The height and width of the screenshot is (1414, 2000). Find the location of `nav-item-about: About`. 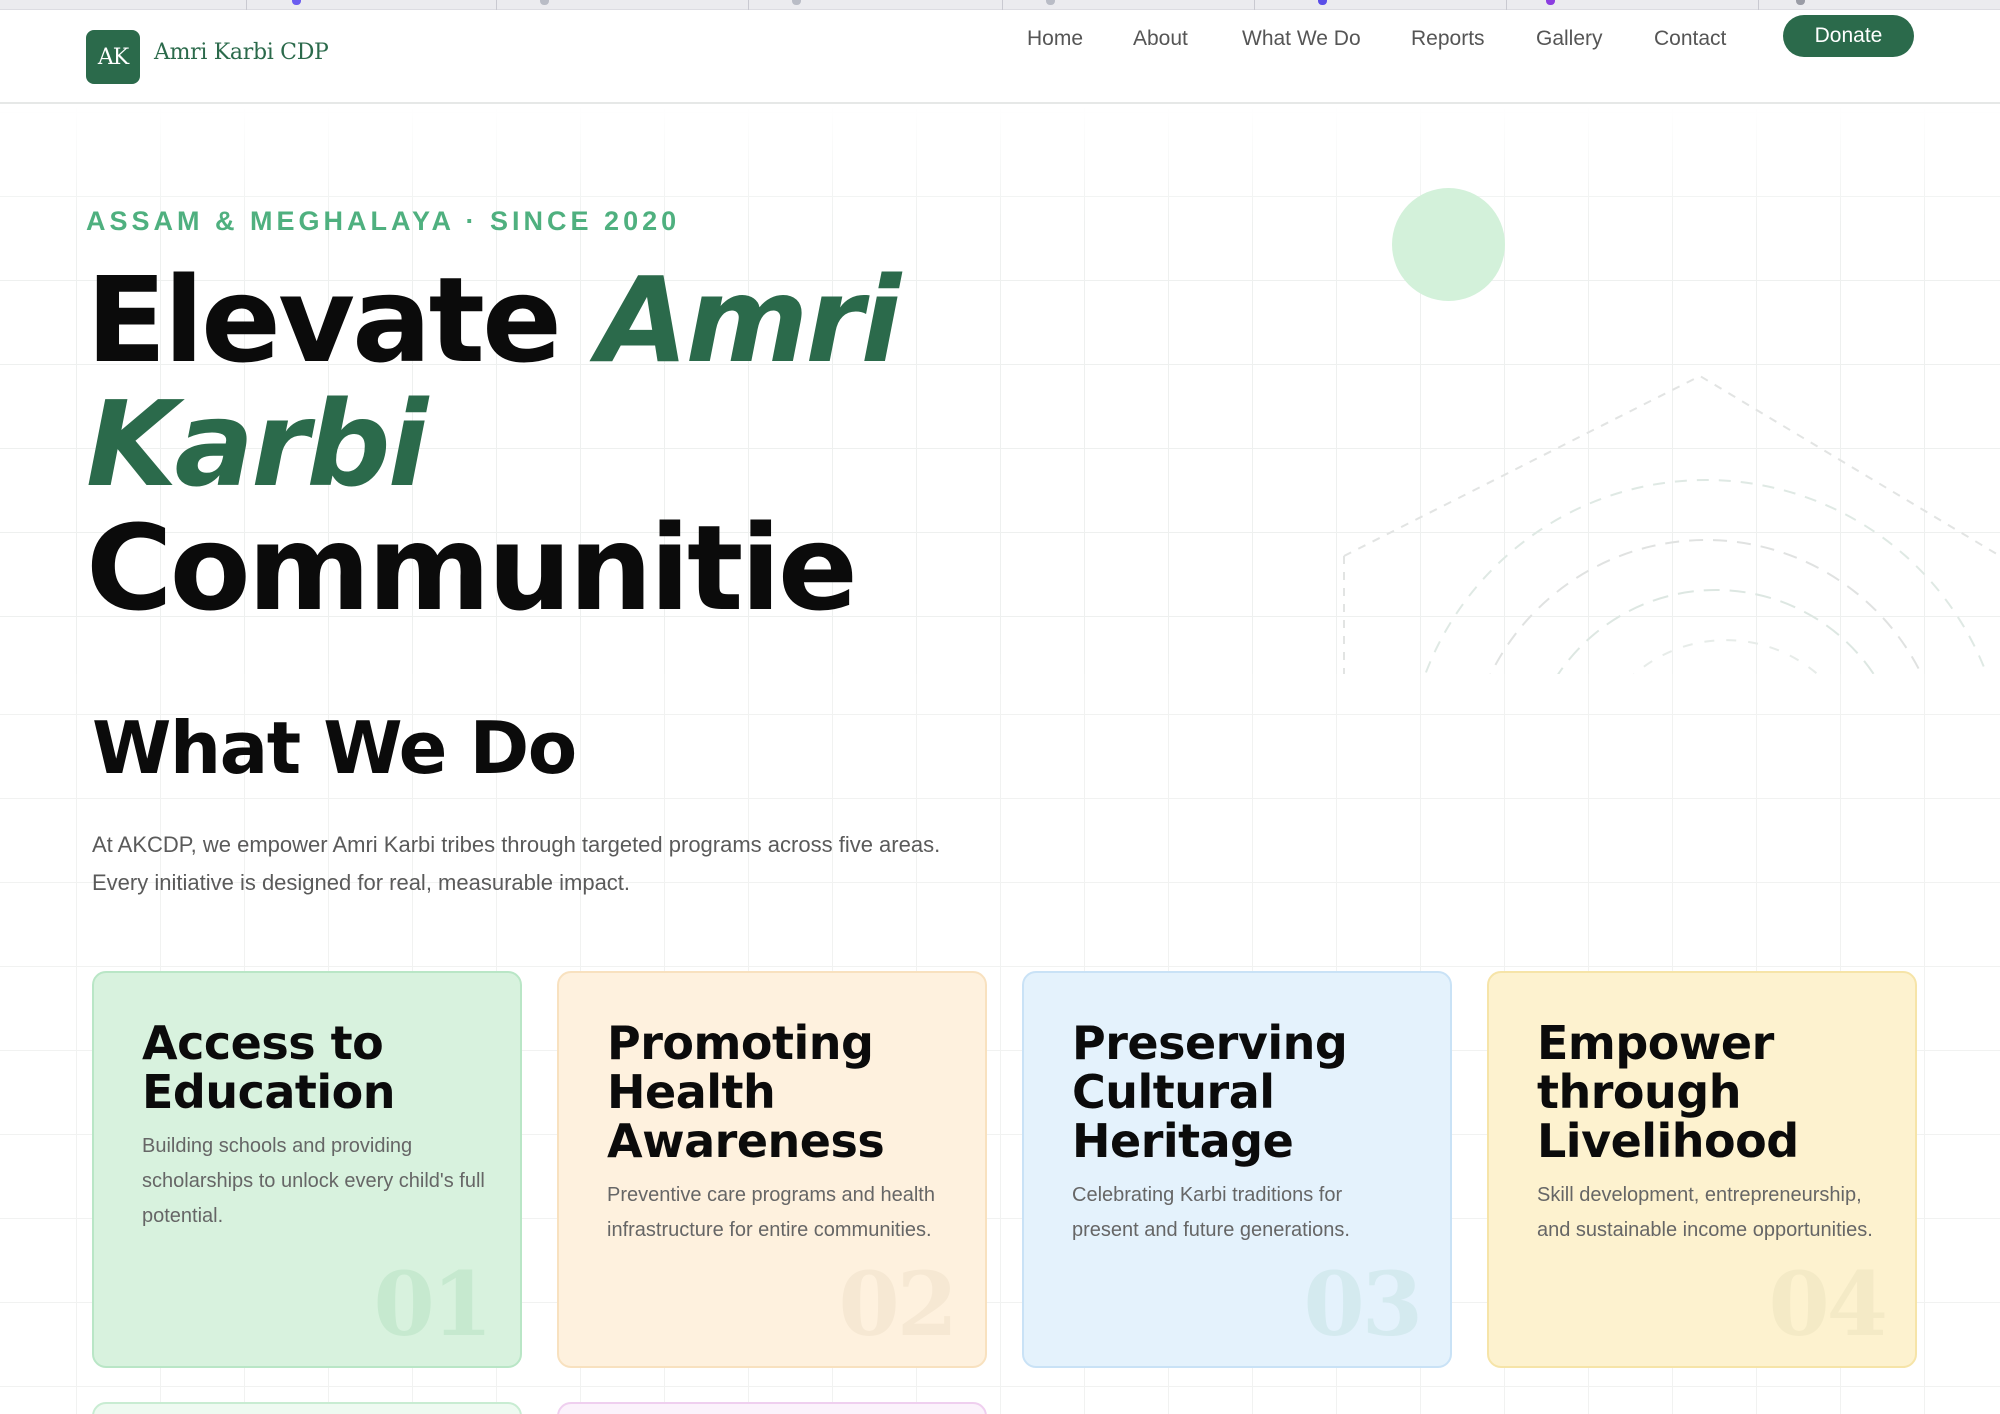

nav-item-about: About is located at coordinates (1160, 39).